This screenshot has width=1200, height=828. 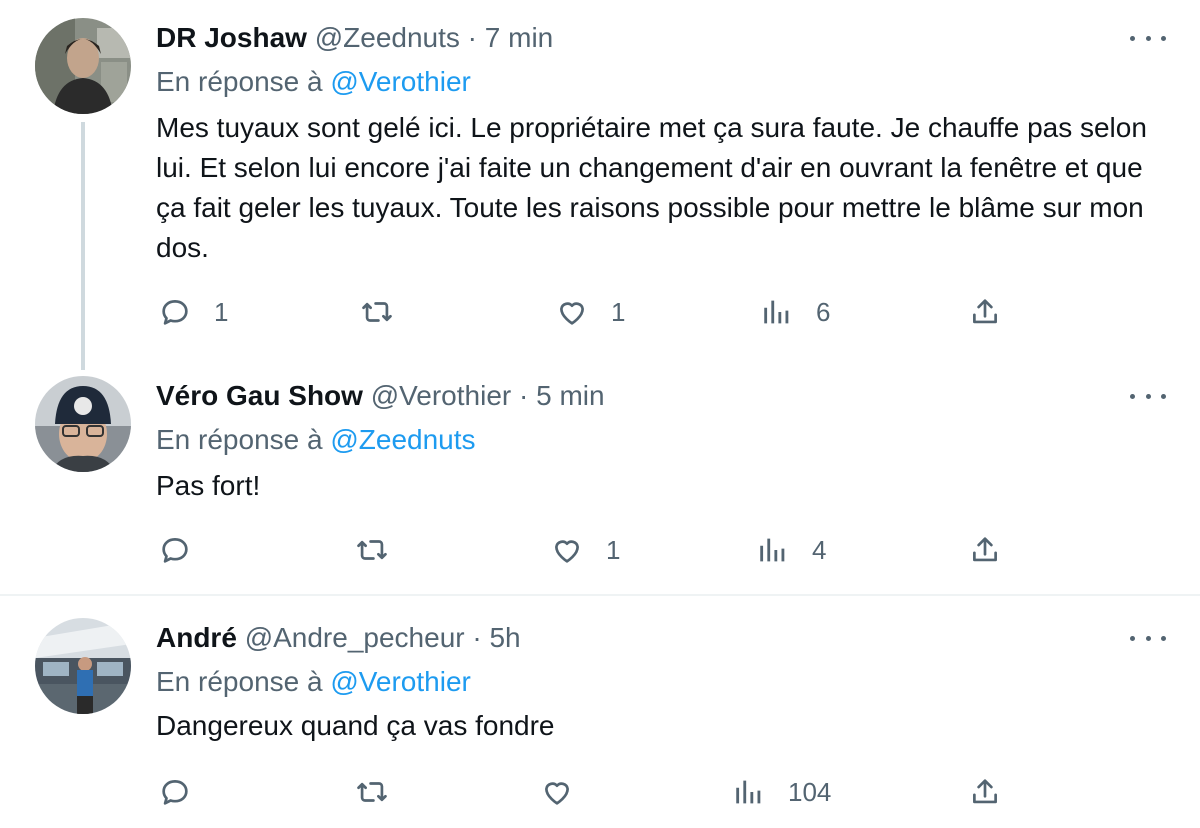 I want to click on views-button: 4, so click(x=791, y=550).